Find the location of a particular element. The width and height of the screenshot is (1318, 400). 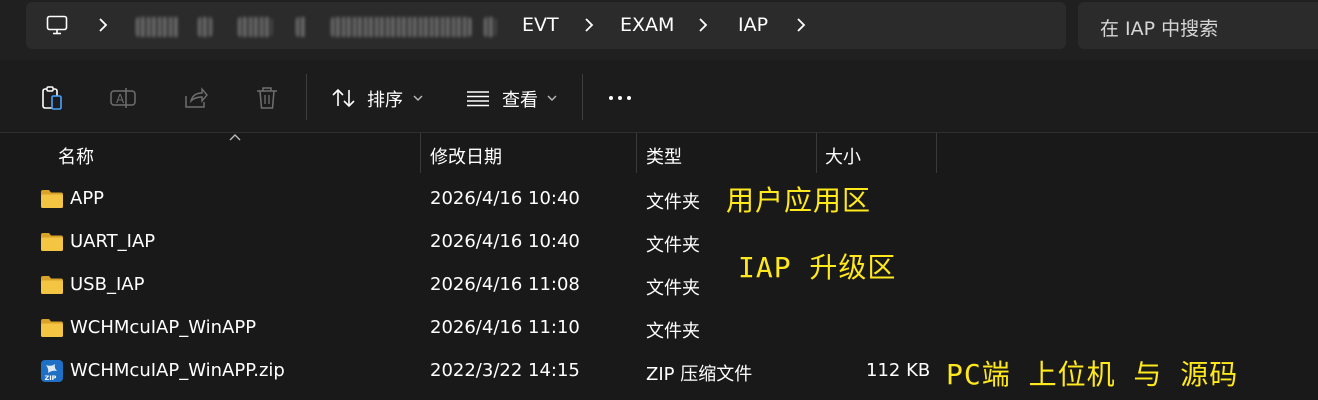

file-name: USB_IAP is located at coordinates (107, 284).